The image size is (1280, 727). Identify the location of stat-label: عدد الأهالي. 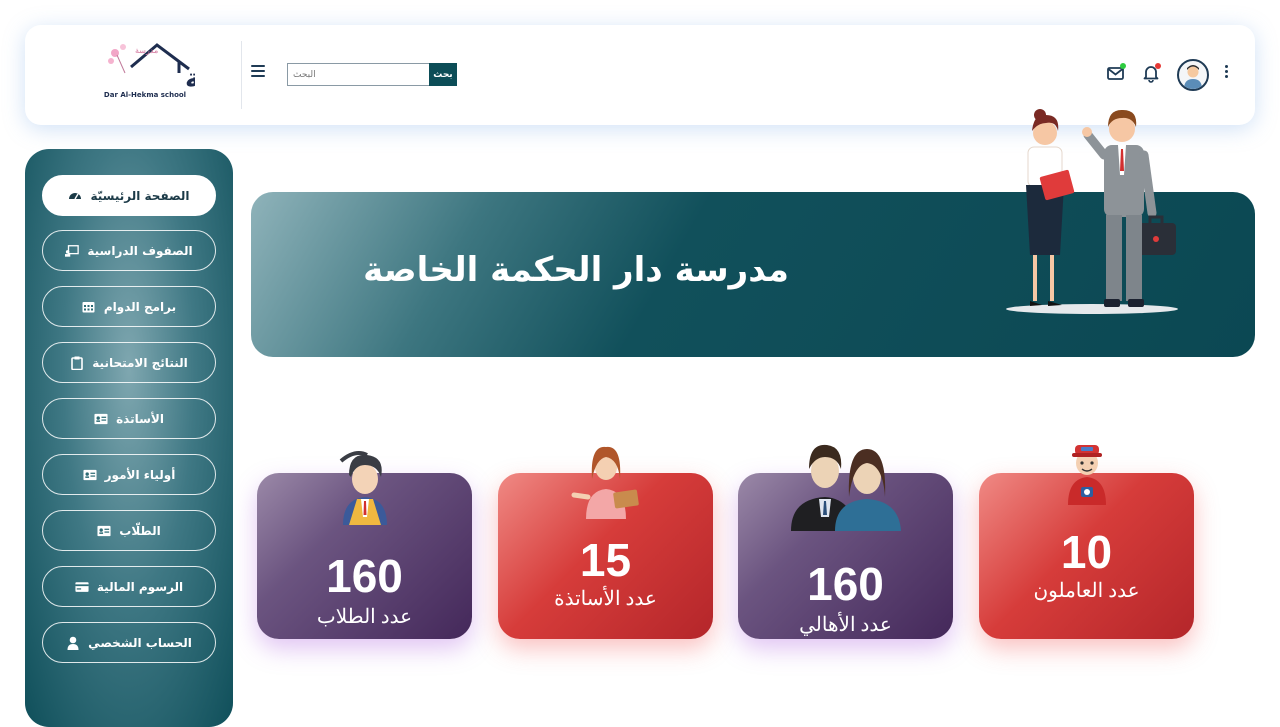
(845, 625).